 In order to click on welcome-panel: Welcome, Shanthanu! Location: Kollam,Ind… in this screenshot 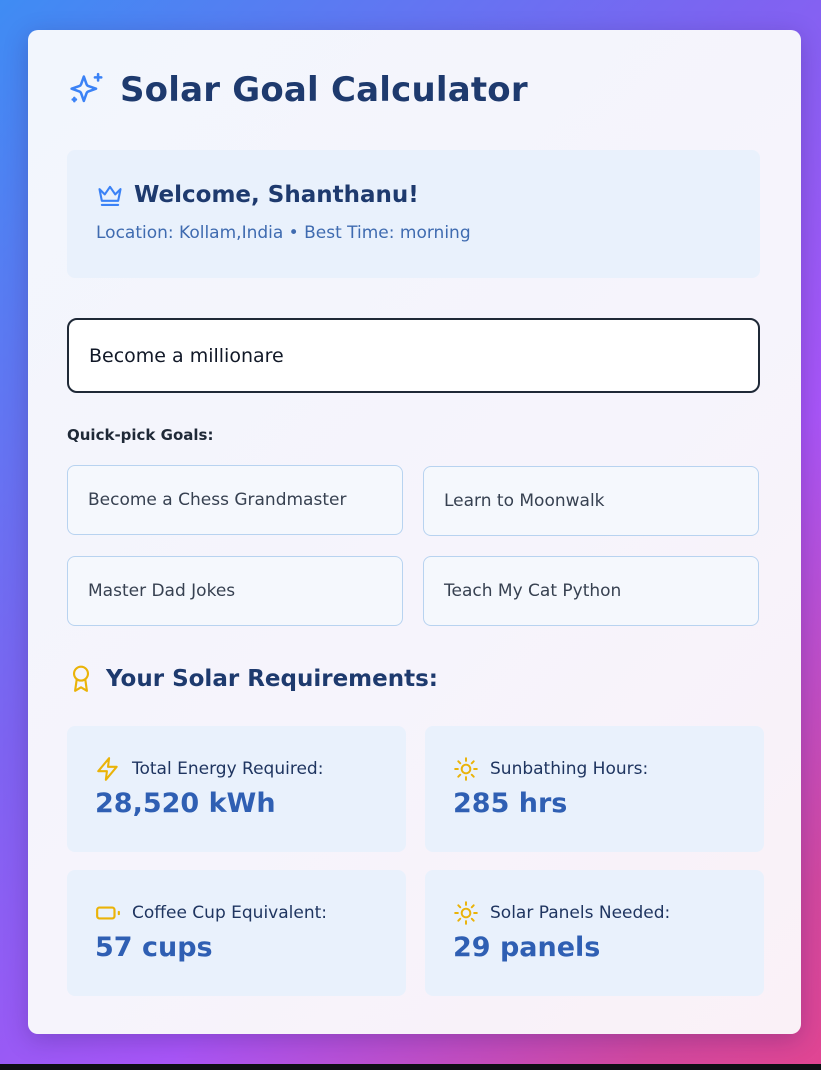, I will do `click(413, 214)`.